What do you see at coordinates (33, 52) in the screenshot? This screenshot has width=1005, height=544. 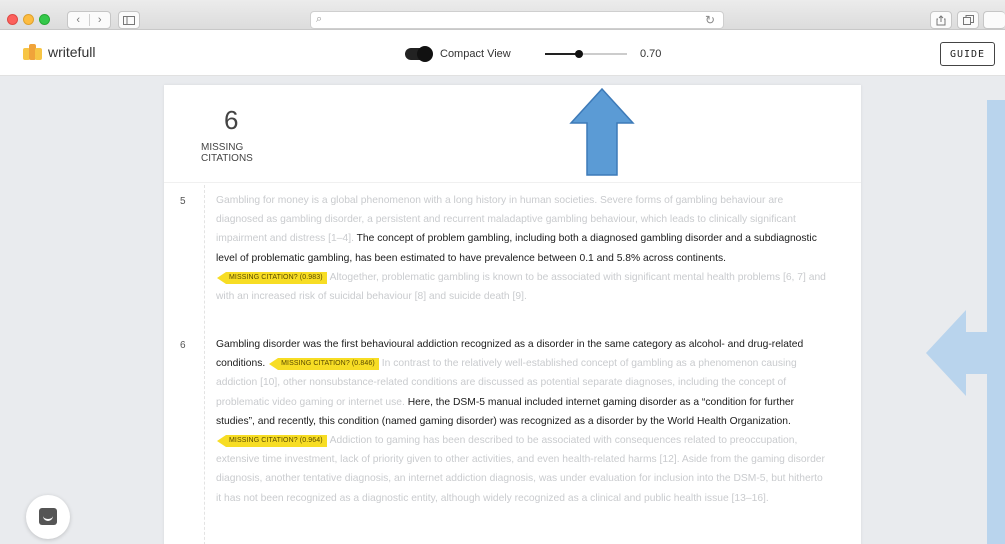 I see `logo-icon` at bounding box center [33, 52].